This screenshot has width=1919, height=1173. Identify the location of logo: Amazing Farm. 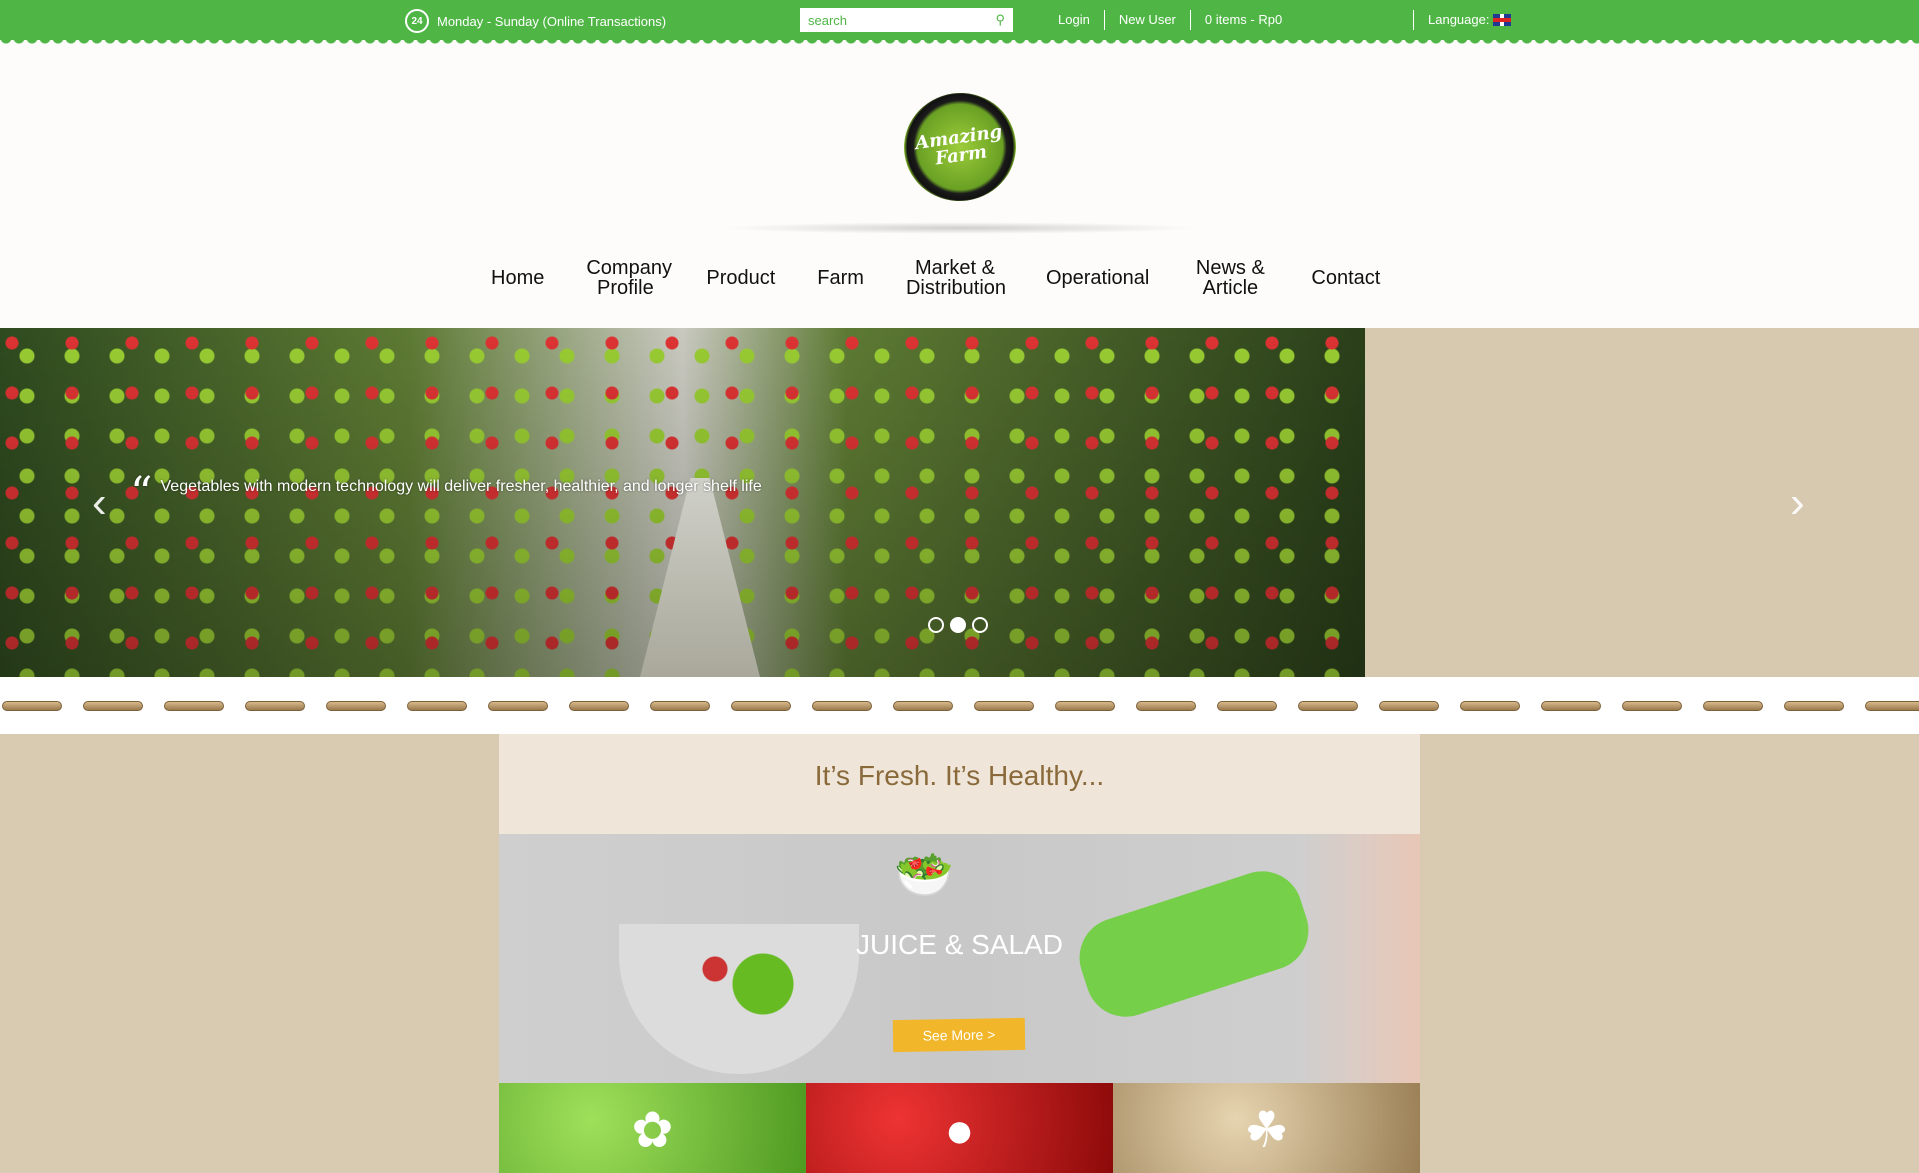
(960, 147).